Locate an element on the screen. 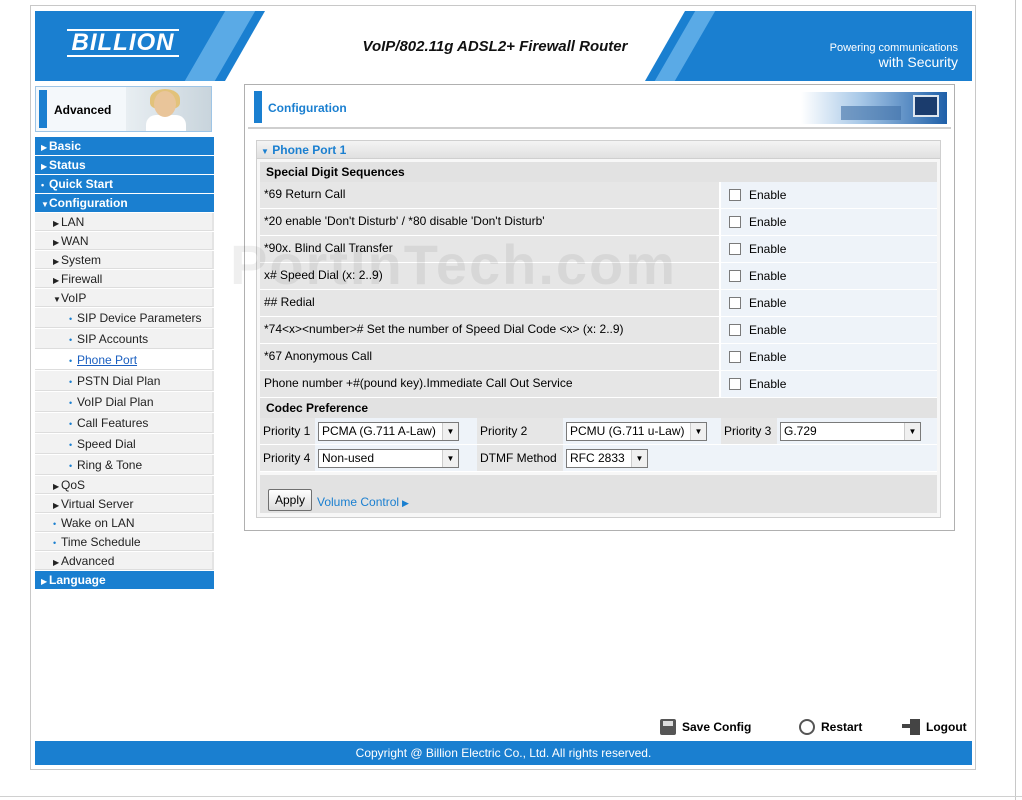  logout-button: Logout is located at coordinates (934, 727).